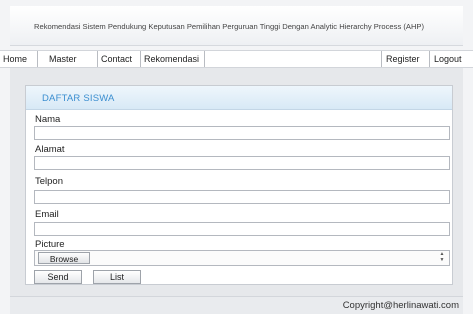  What do you see at coordinates (451, 59) in the screenshot?
I see `nav-logout: Logout` at bounding box center [451, 59].